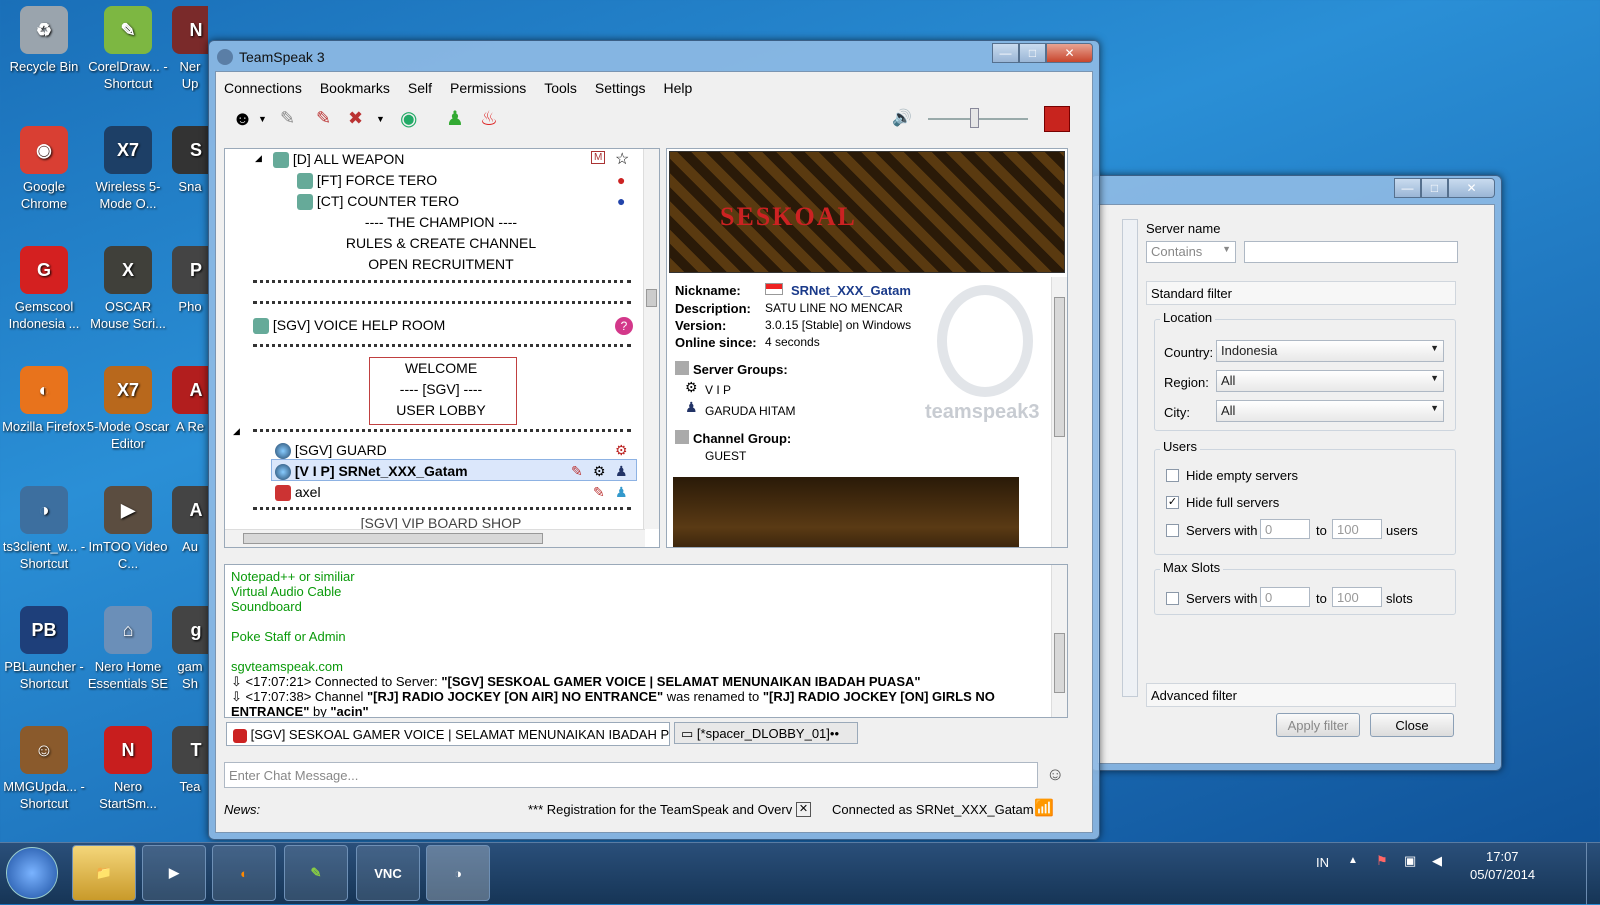 The image size is (1600, 905). Describe the element at coordinates (441, 264) in the screenshot. I see `spacer-recruitment: OPEN RECRUITMENT` at that location.